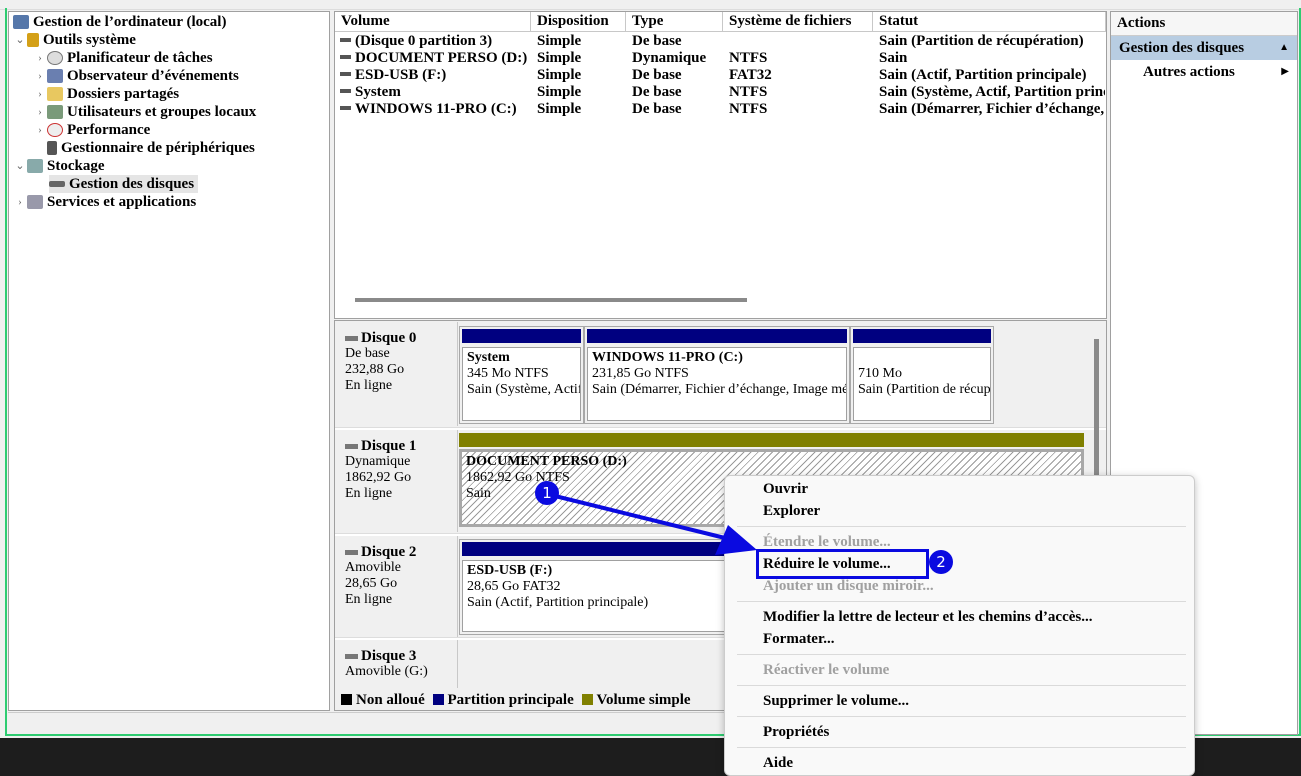 Image resolution: width=1301 pixels, height=776 pixels. What do you see at coordinates (842, 564) in the screenshot?
I see `annotation-highlight-box` at bounding box center [842, 564].